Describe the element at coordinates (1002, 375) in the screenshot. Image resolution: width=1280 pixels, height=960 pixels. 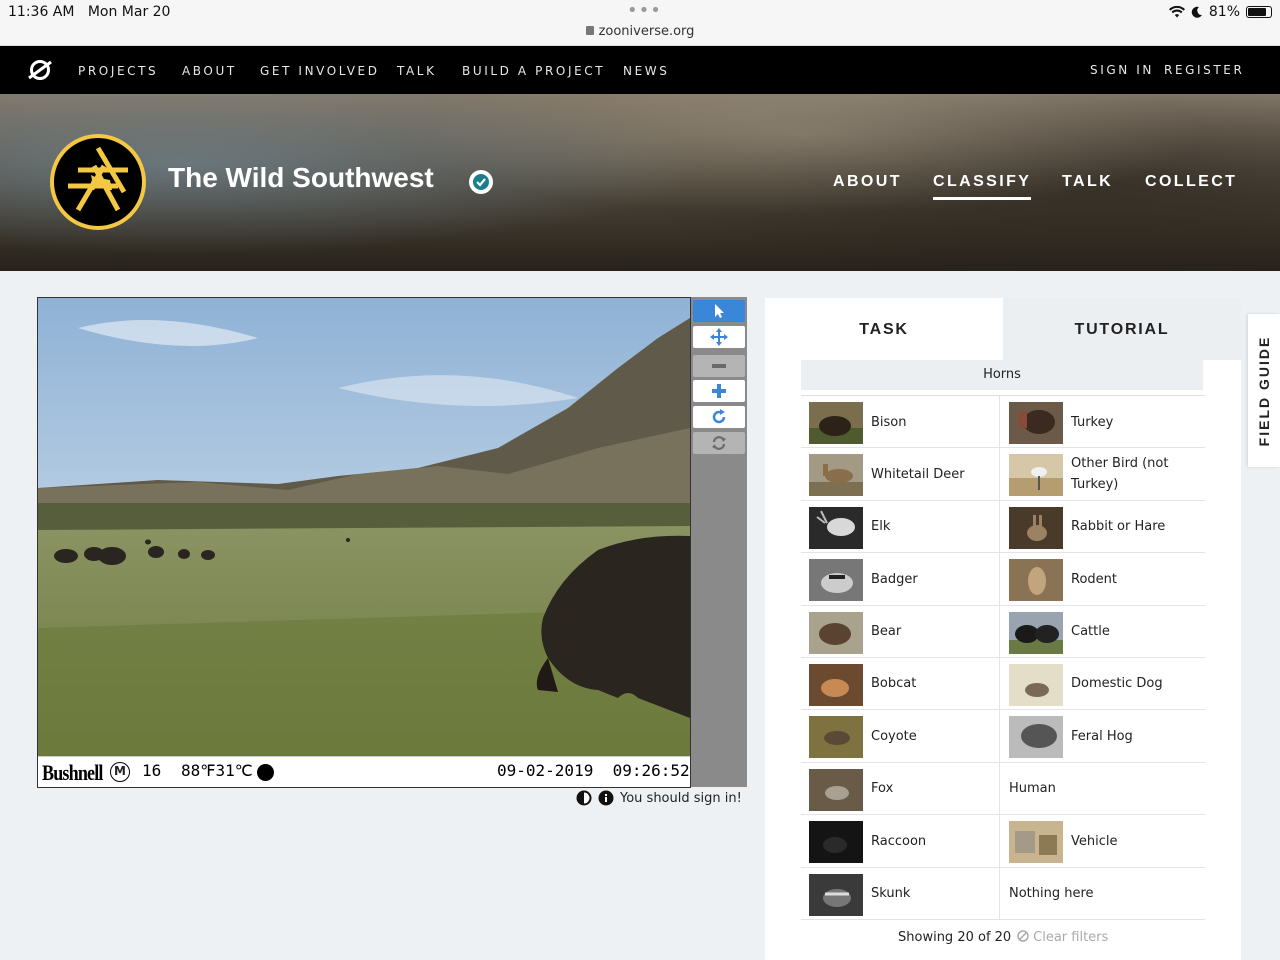
I see `filter-horns: Horns` at that location.